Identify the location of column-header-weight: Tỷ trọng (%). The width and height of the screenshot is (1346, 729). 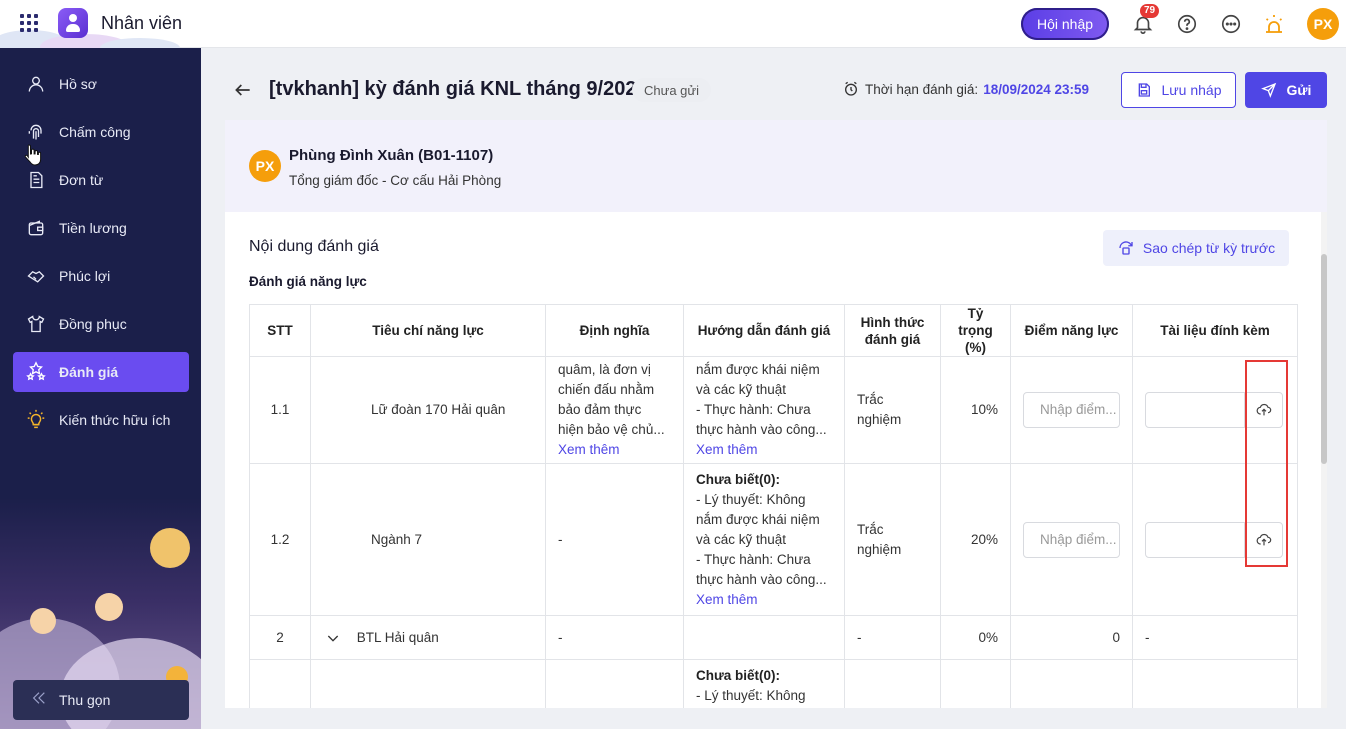
(975, 330).